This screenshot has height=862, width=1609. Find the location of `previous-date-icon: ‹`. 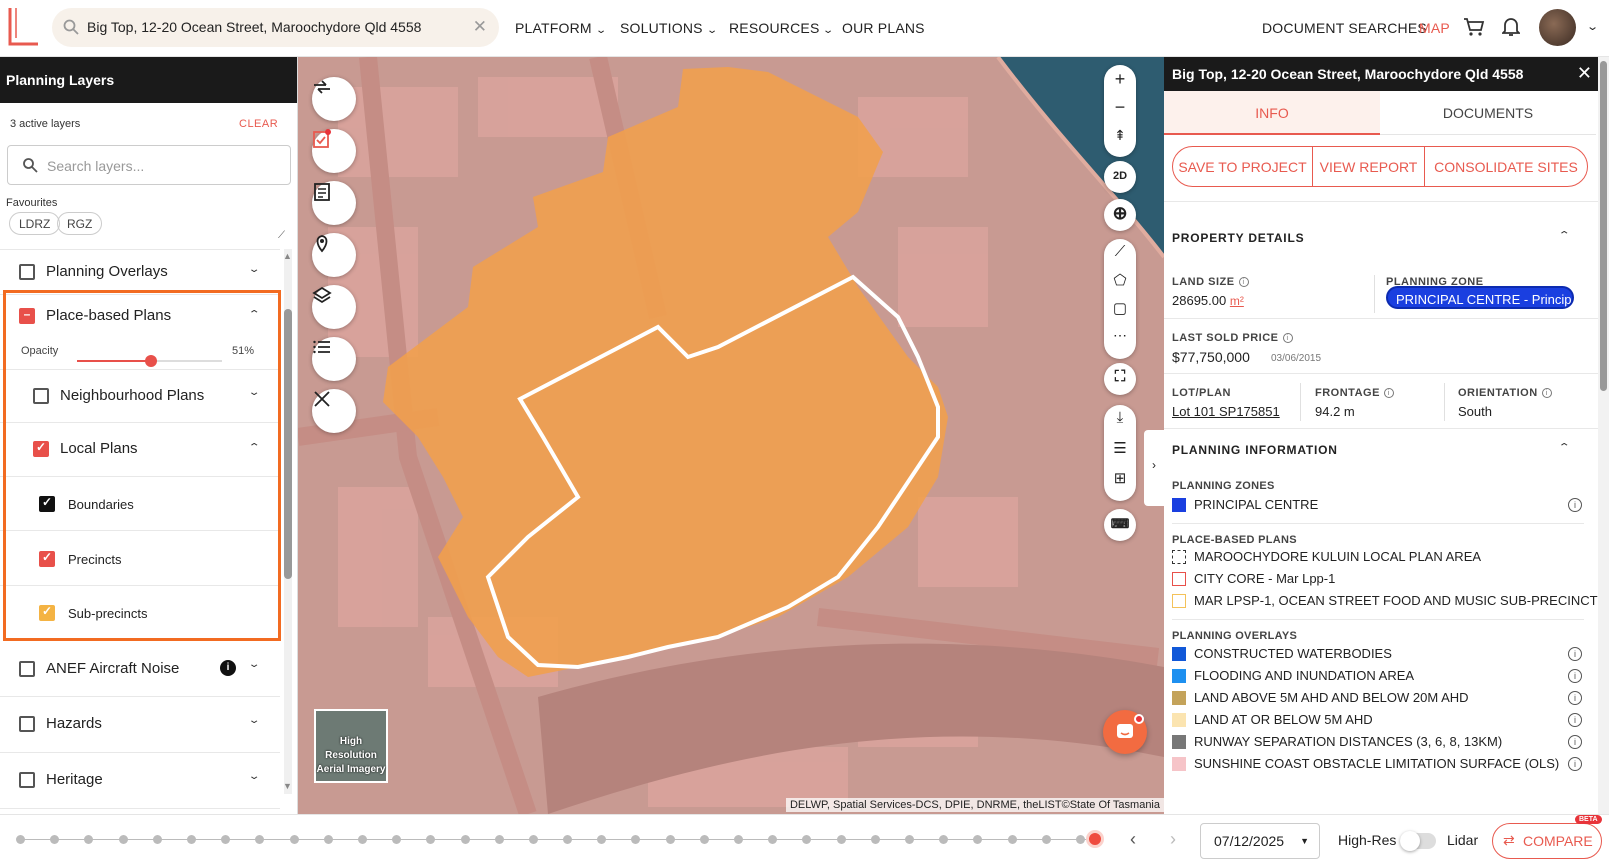

previous-date-icon: ‹ is located at coordinates (1133, 839).